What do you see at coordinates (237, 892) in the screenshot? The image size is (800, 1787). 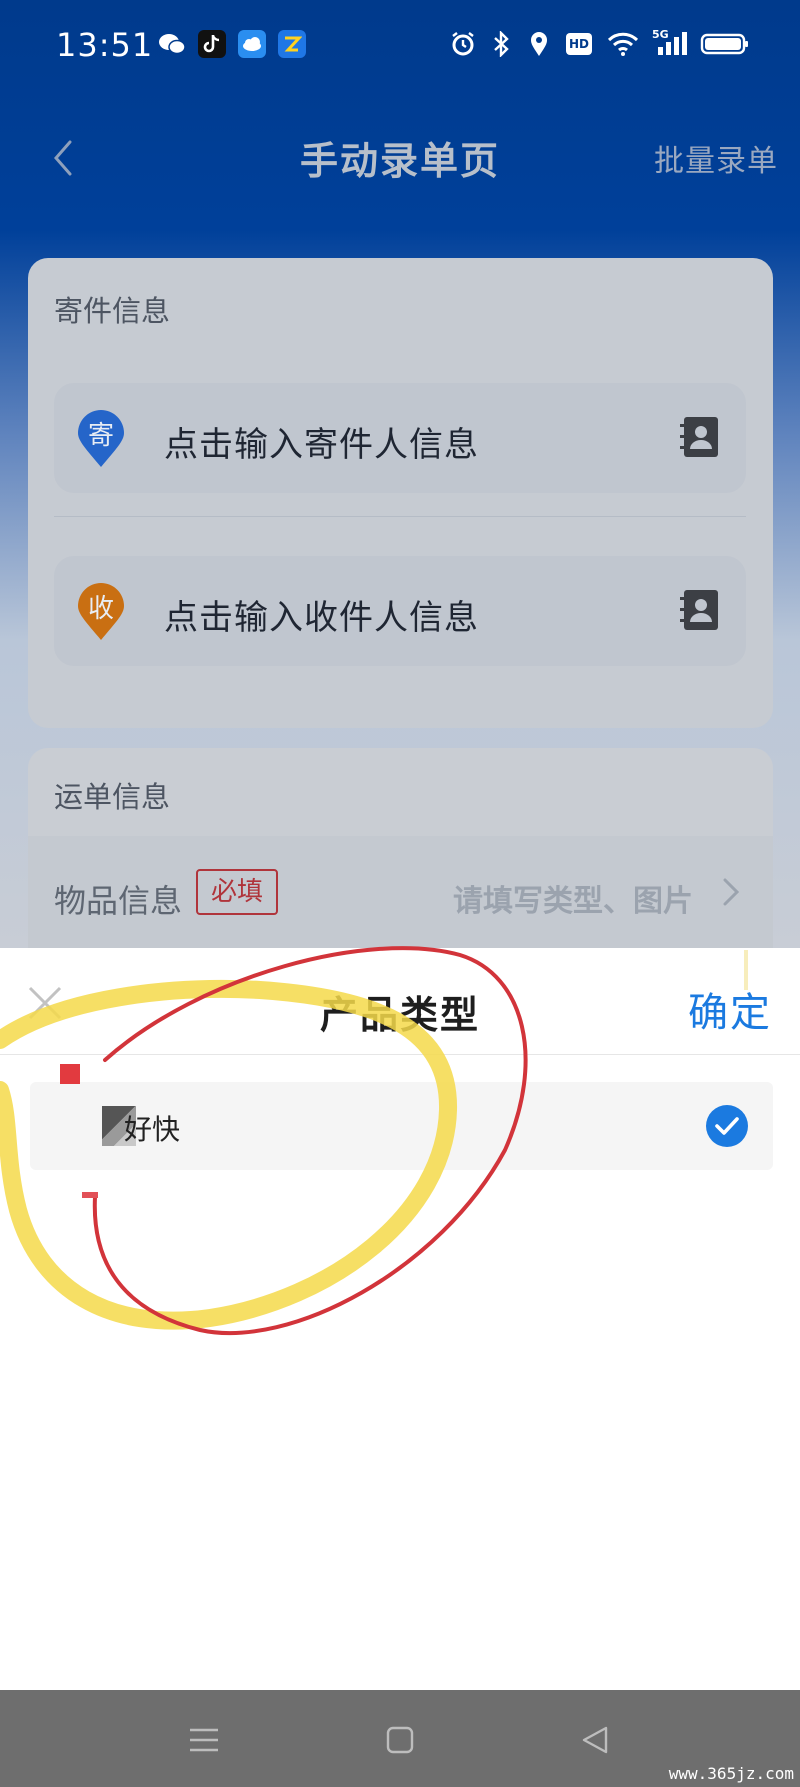 I see `required-badge: 必填` at bounding box center [237, 892].